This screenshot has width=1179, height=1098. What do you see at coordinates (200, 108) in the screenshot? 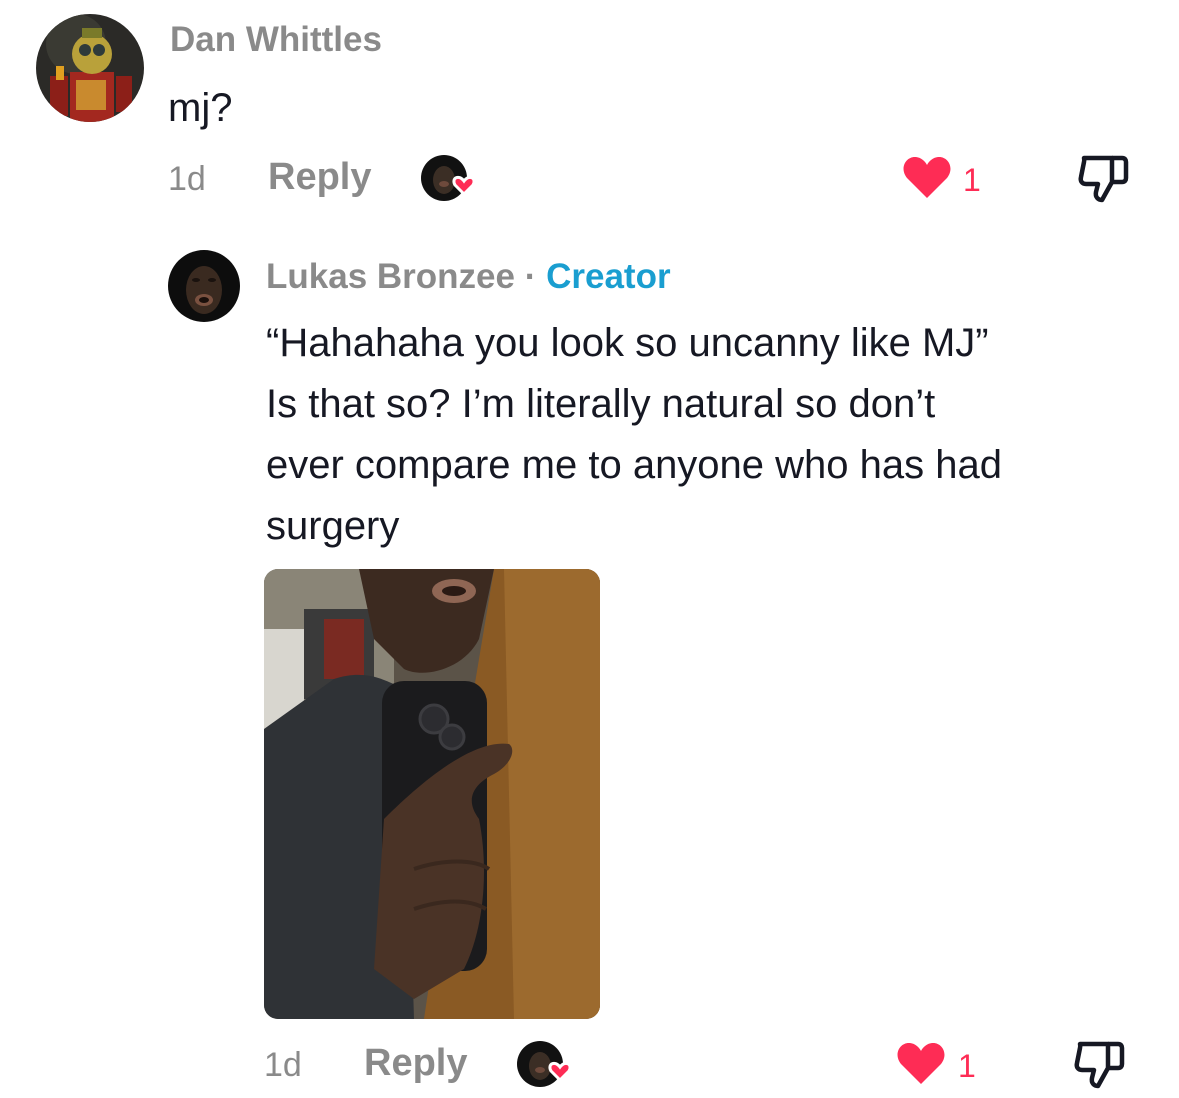
I see `comment-text: mj?` at bounding box center [200, 108].